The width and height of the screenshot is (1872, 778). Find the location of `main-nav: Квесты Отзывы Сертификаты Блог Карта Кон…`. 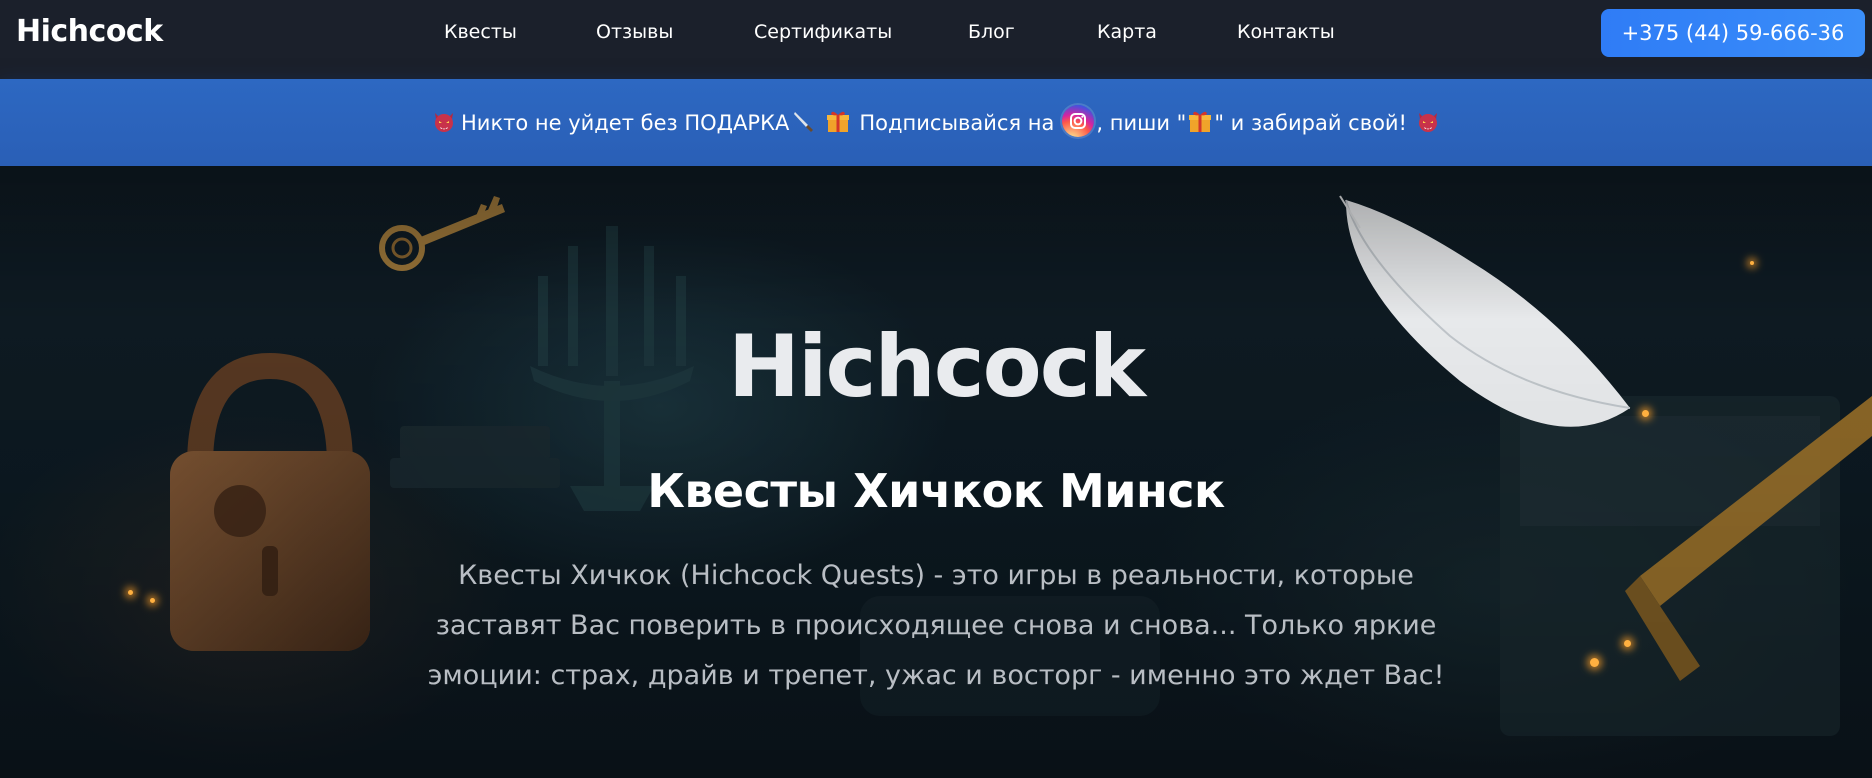

main-nav: Квесты Отзывы Сертификаты Блог Карта Кон… is located at coordinates (936, 39).